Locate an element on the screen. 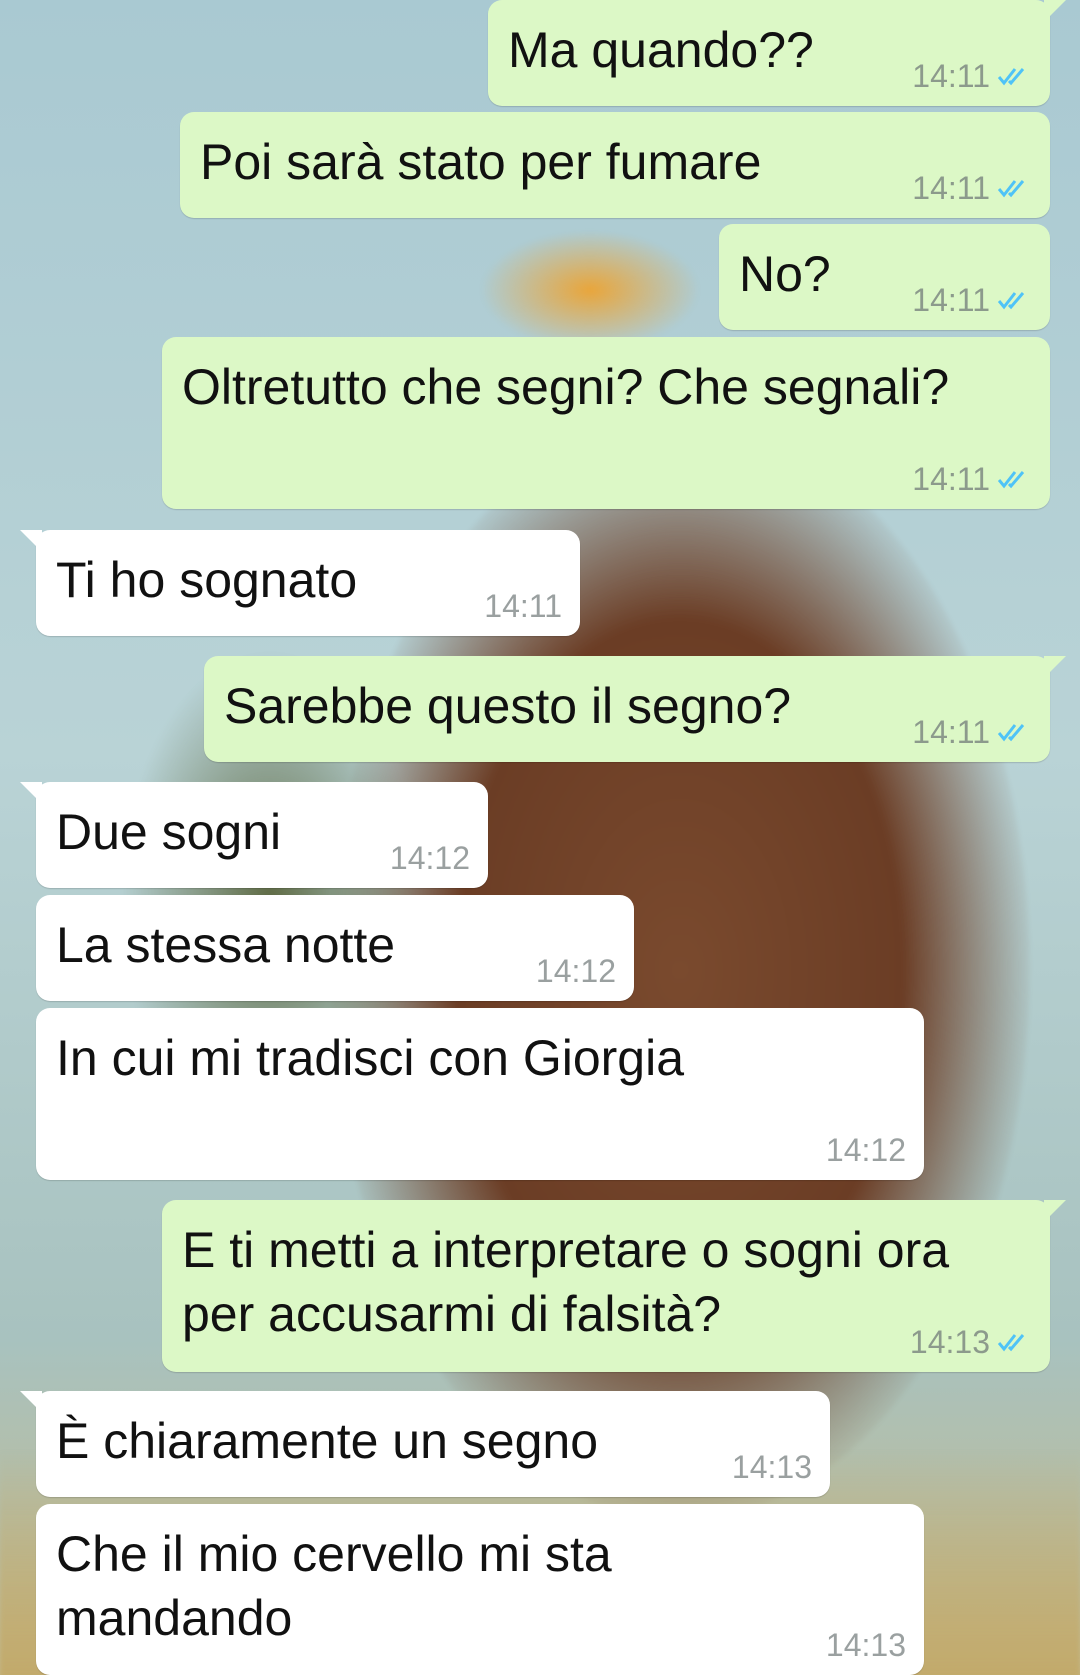 The height and width of the screenshot is (1675, 1080). message-text: No? is located at coordinates (785, 274).